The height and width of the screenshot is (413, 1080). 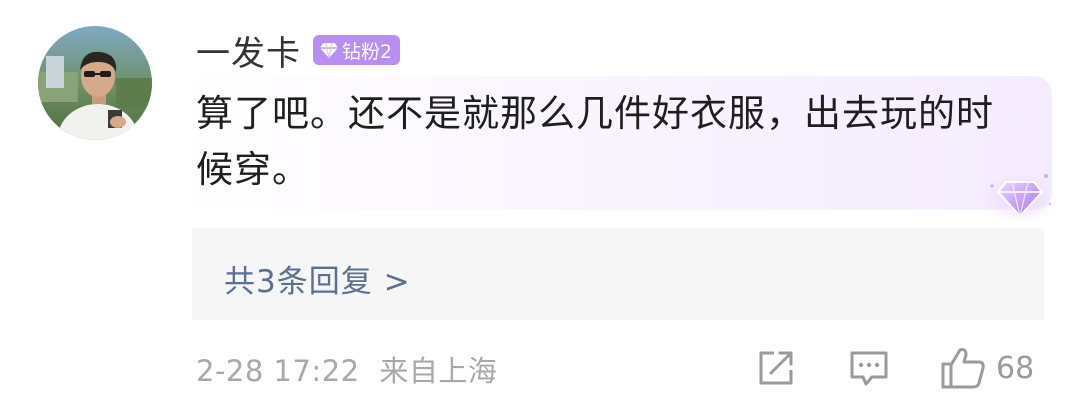 What do you see at coordinates (329, 50) in the screenshot?
I see `diamond-icon` at bounding box center [329, 50].